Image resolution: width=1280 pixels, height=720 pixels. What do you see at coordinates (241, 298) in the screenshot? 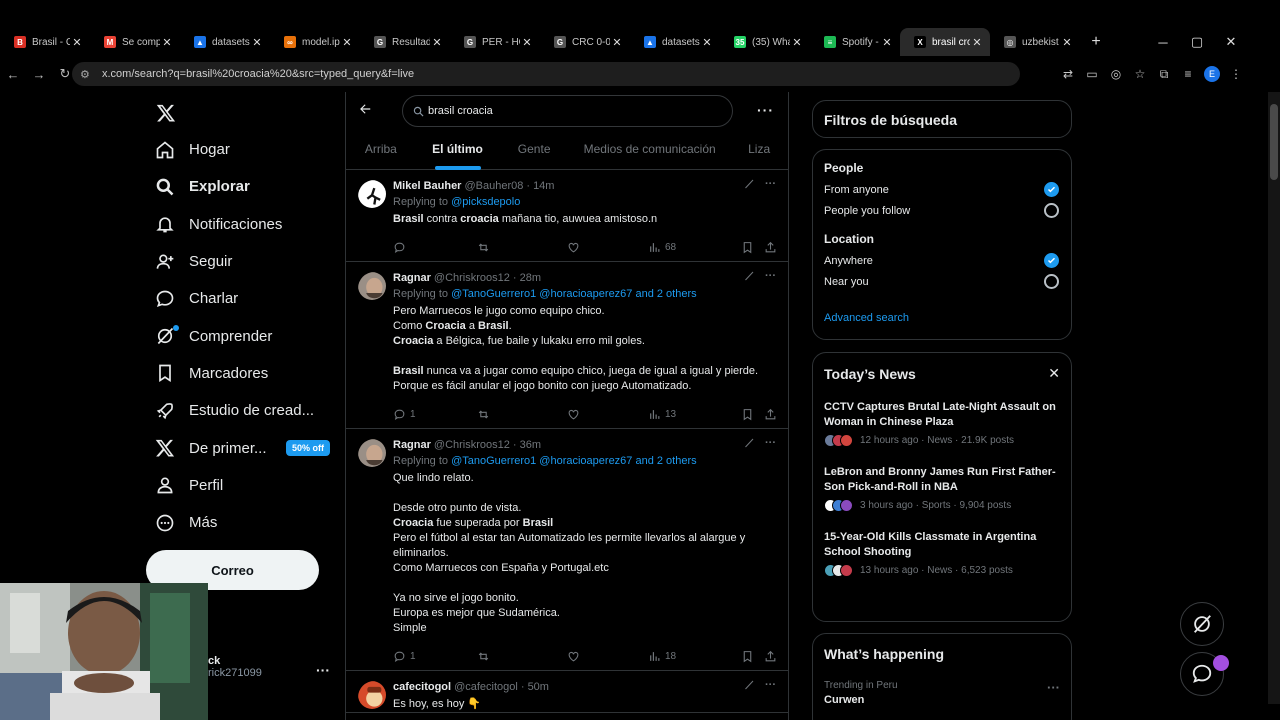
I see `nav-item-charlar: Charlar` at bounding box center [241, 298].